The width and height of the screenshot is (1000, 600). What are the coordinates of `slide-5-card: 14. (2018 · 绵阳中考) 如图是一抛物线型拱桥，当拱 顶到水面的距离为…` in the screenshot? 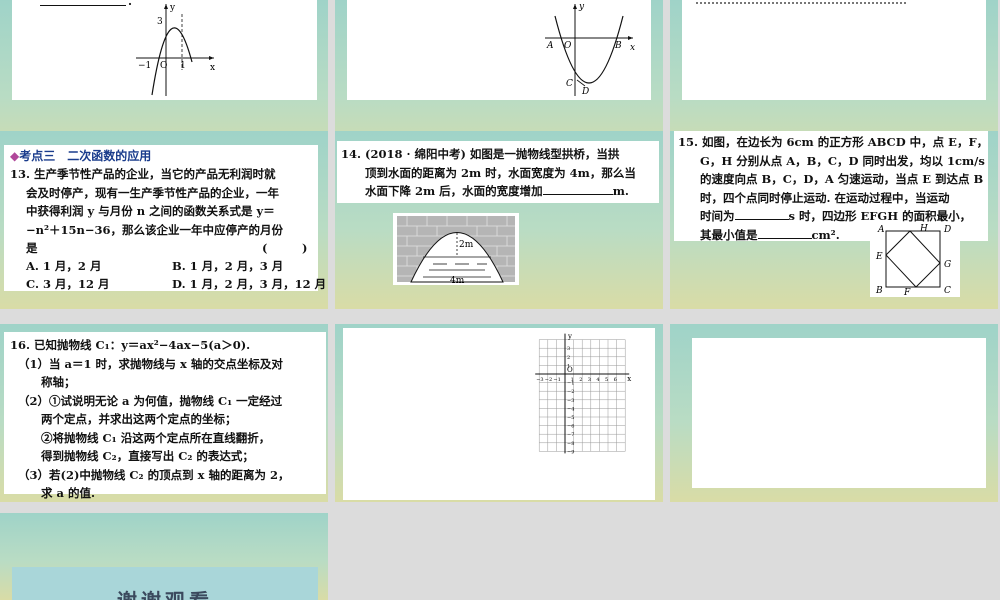 It's located at (498, 172).